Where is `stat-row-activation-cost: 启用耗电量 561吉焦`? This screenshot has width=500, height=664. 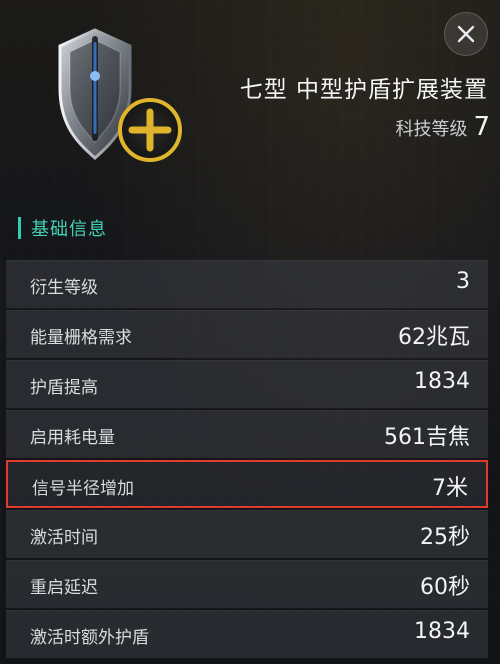 stat-row-activation-cost: 启用耗电量 561吉焦 is located at coordinates (247, 434).